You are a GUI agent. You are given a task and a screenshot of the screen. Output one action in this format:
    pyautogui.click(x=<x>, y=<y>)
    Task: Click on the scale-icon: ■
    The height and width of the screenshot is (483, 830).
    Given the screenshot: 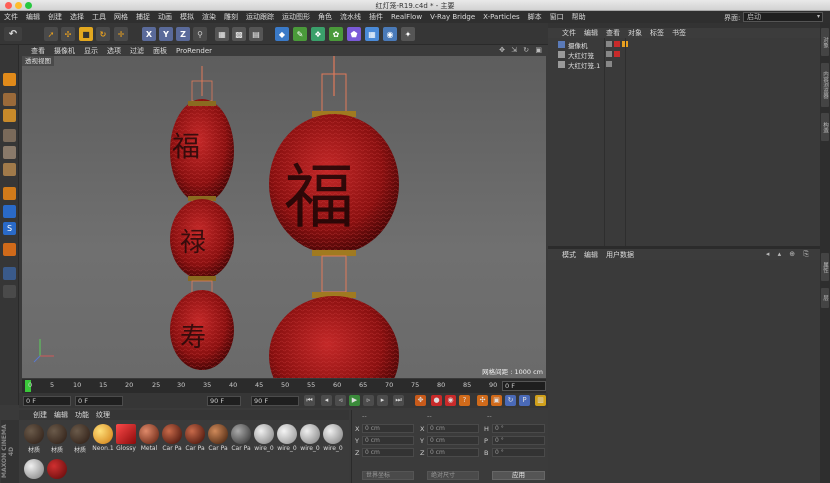 What is the action you would take?
    pyautogui.click(x=86, y=34)
    